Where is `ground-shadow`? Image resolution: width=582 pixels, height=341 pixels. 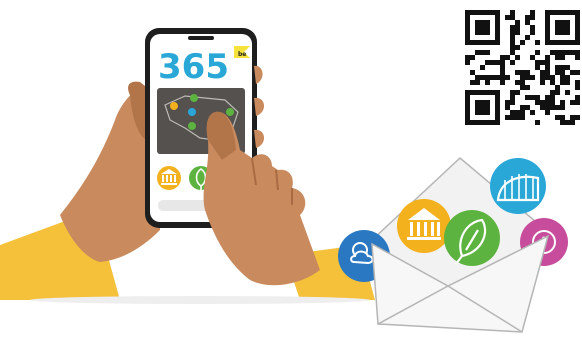 ground-shadow is located at coordinates (200, 300).